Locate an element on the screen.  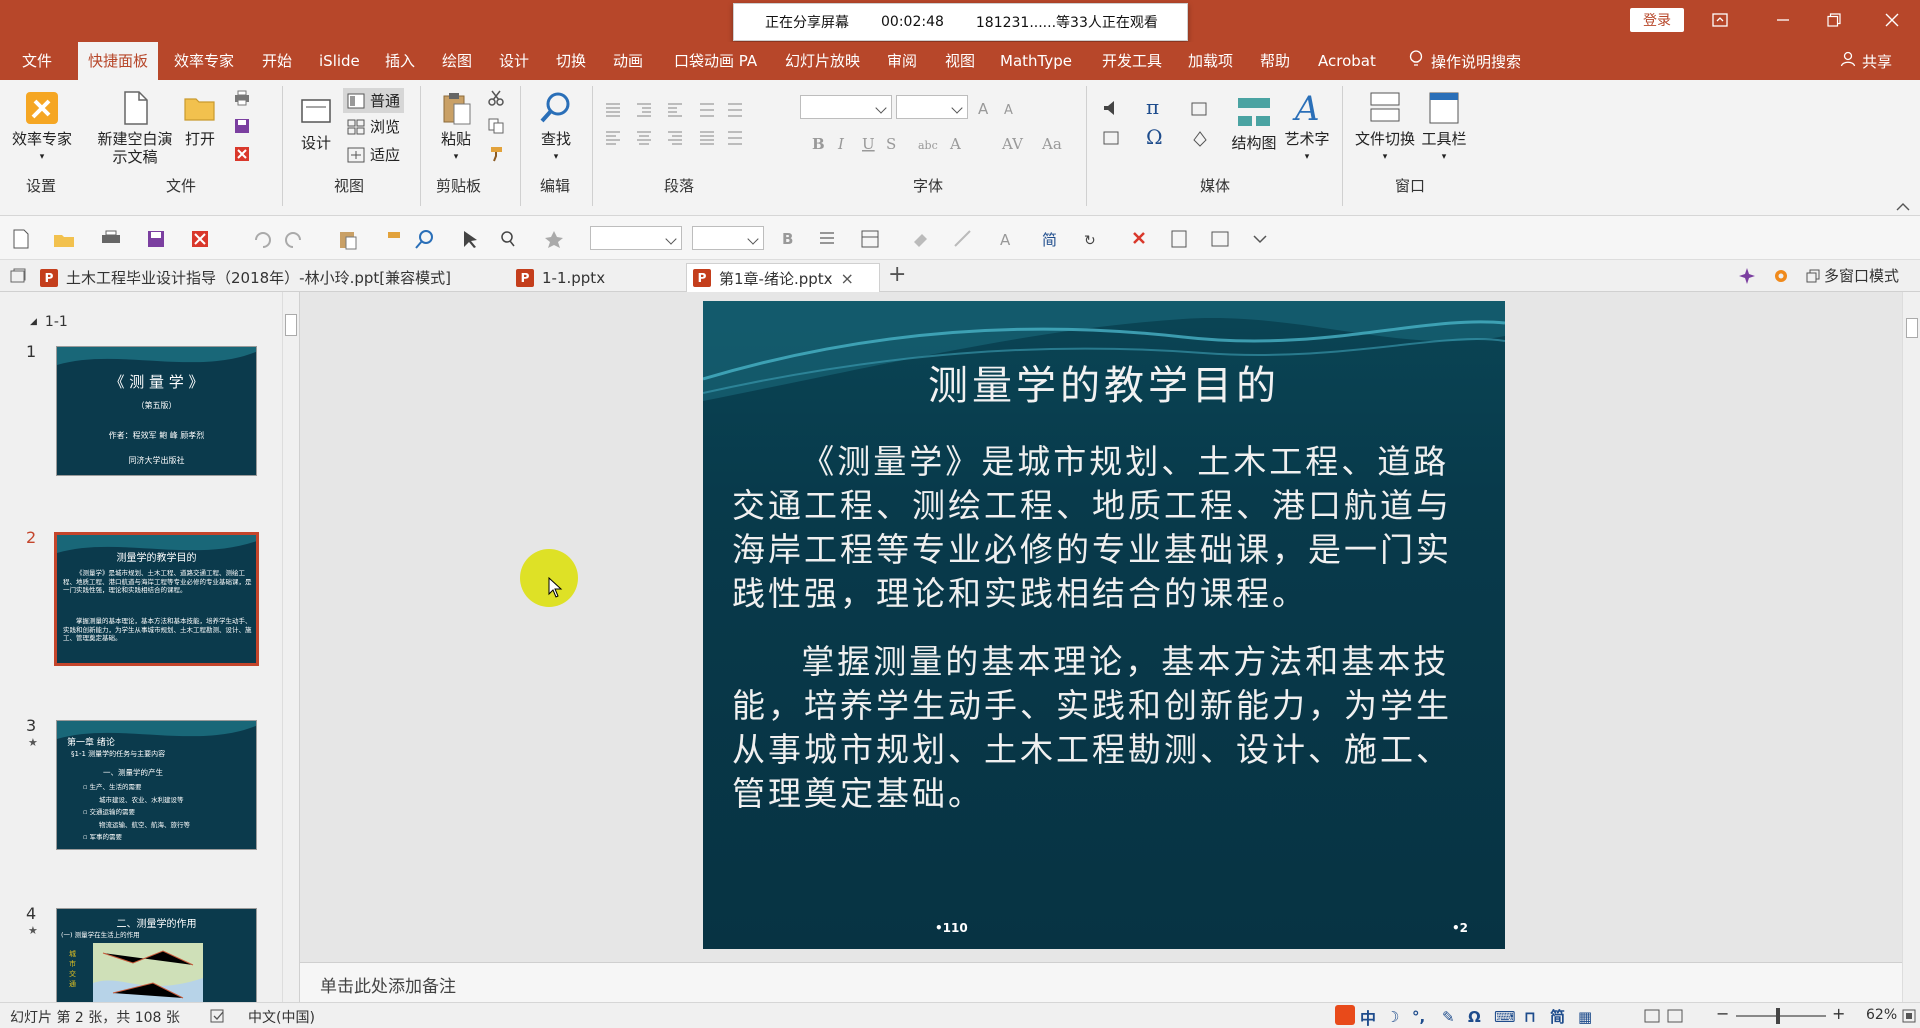
slide-thumbnail-1: 《 测 量 学 》 （第五版） 作者：程效军 鲍 峰 顾孝烈 同济大学出版社 is located at coordinates (156, 411).